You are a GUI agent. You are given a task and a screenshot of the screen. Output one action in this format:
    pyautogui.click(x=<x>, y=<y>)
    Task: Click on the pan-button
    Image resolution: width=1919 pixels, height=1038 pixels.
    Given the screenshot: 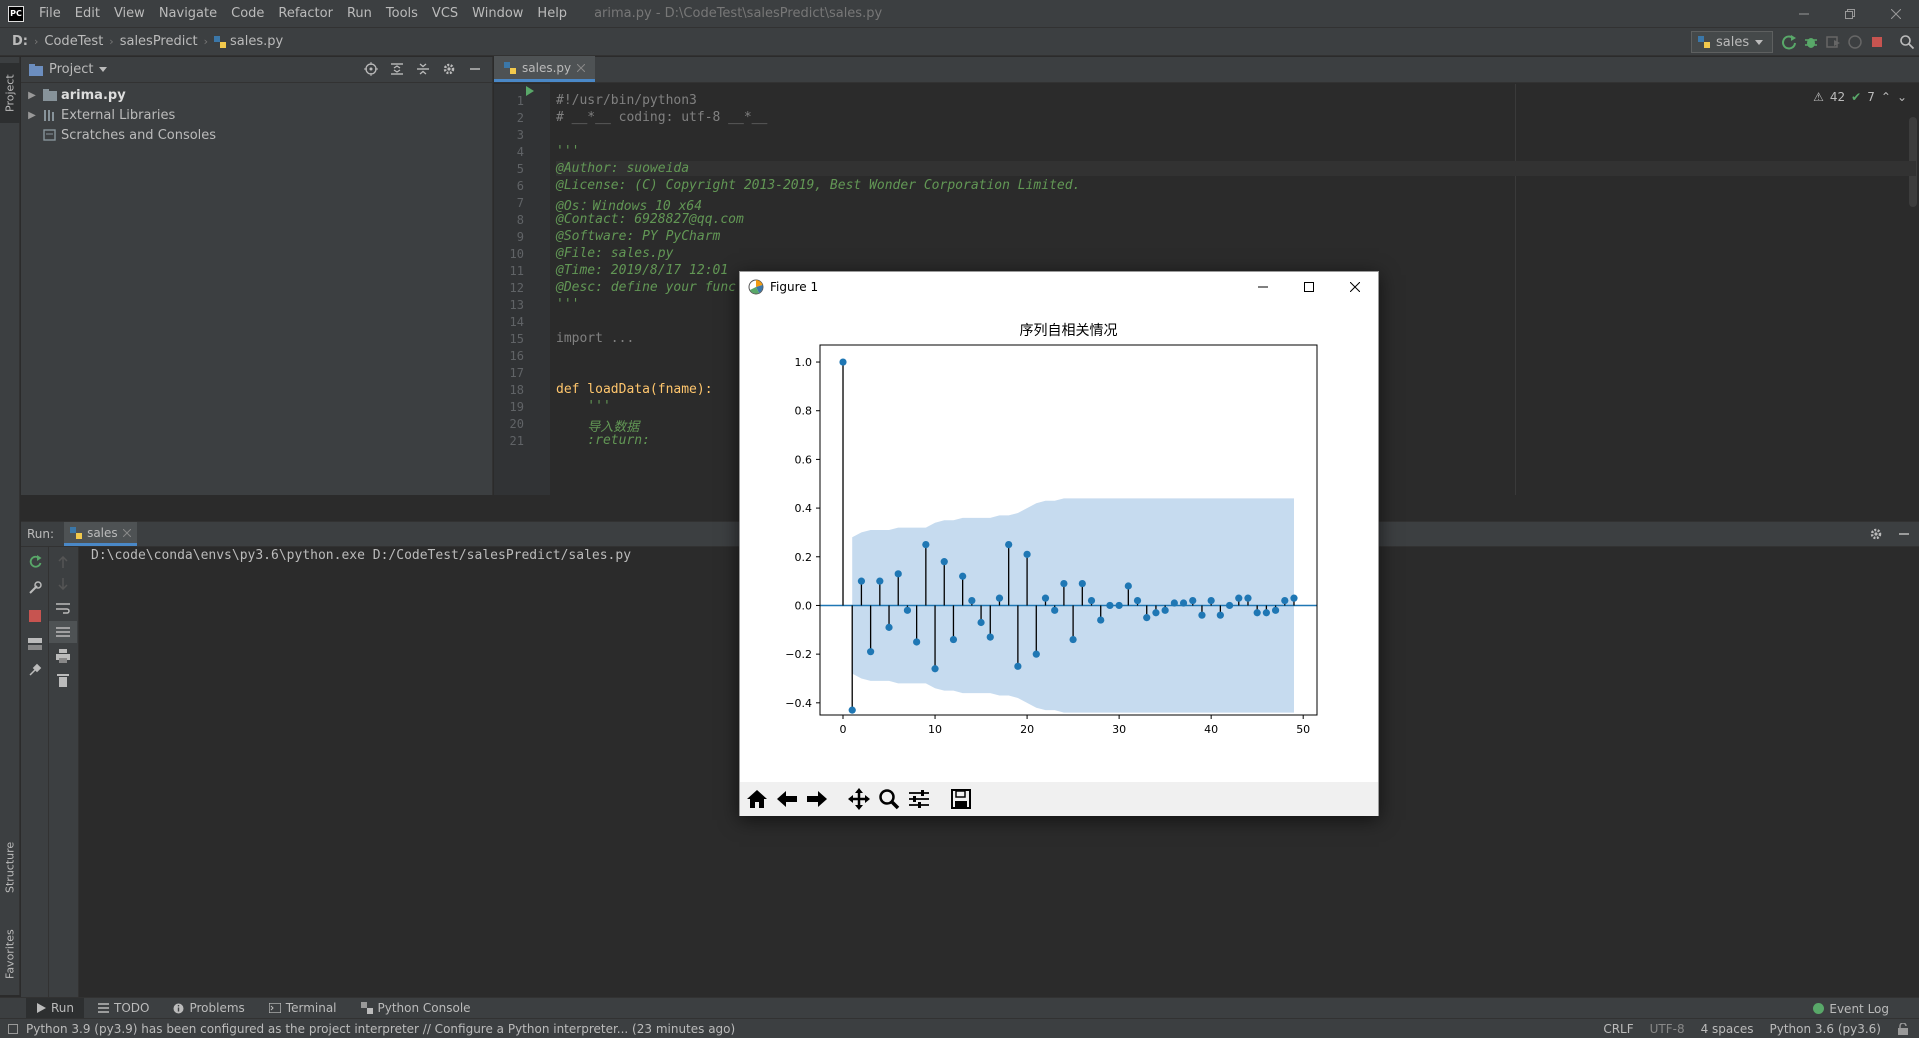 What is the action you would take?
    pyautogui.click(x=859, y=799)
    